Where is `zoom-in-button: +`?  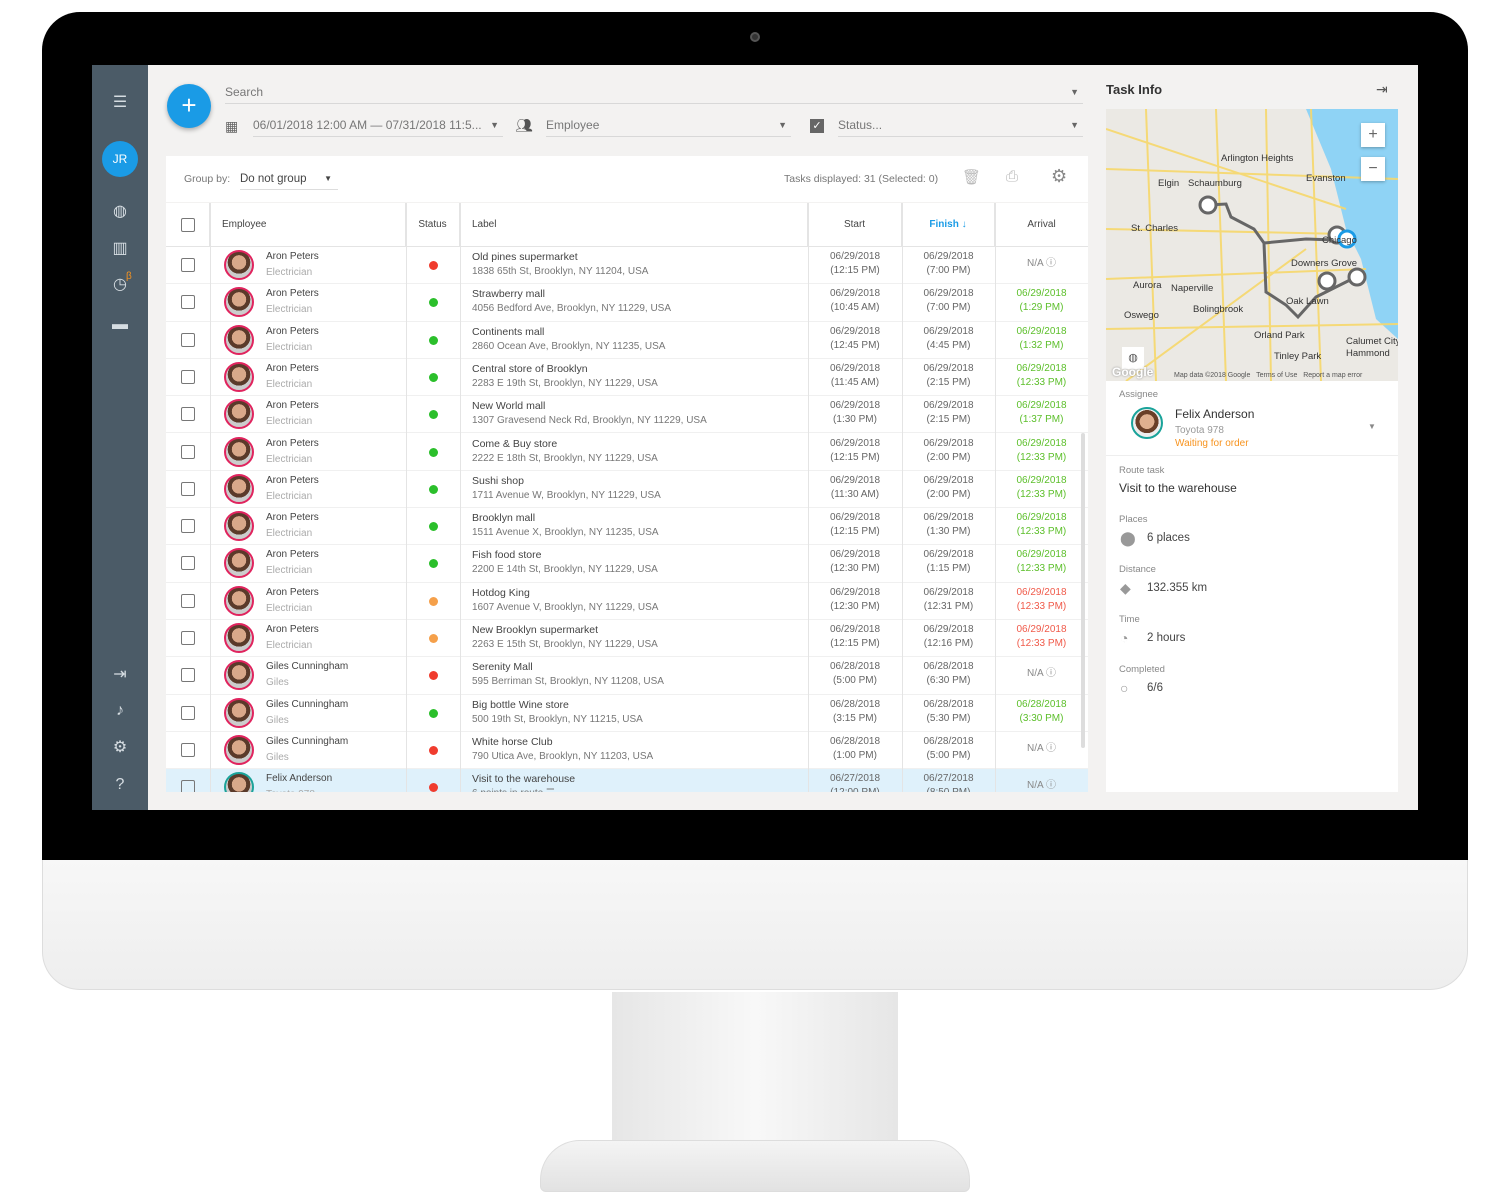 zoom-in-button: + is located at coordinates (1373, 135).